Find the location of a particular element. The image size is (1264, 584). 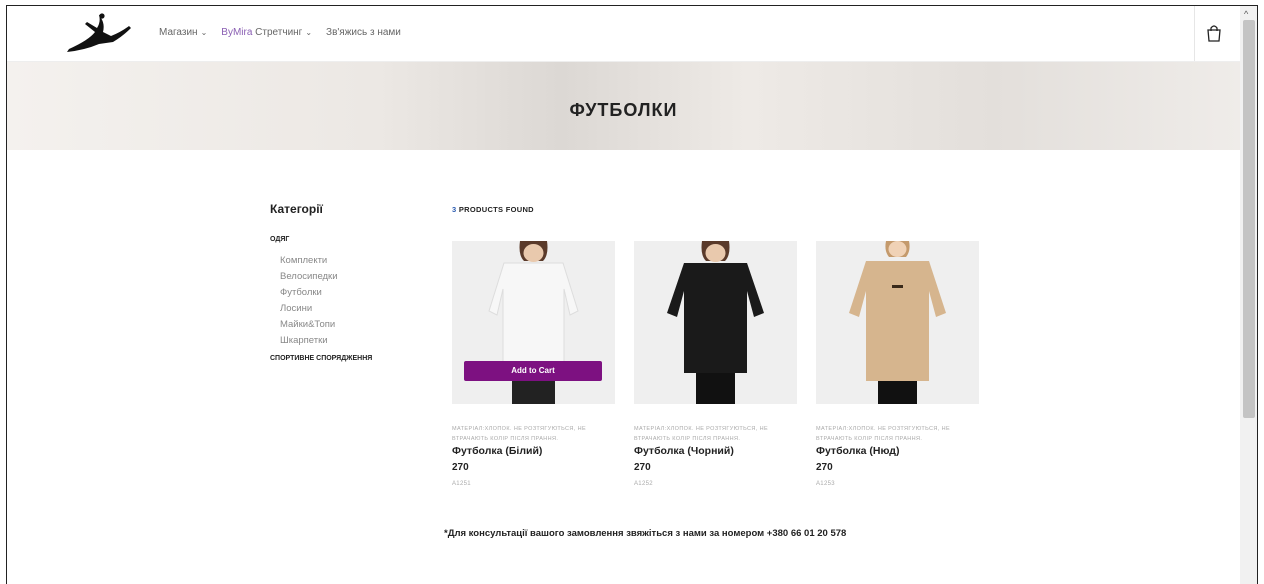

nav-bymira-stretching: ByMira Стретчинг ⌄ is located at coordinates (266, 32).